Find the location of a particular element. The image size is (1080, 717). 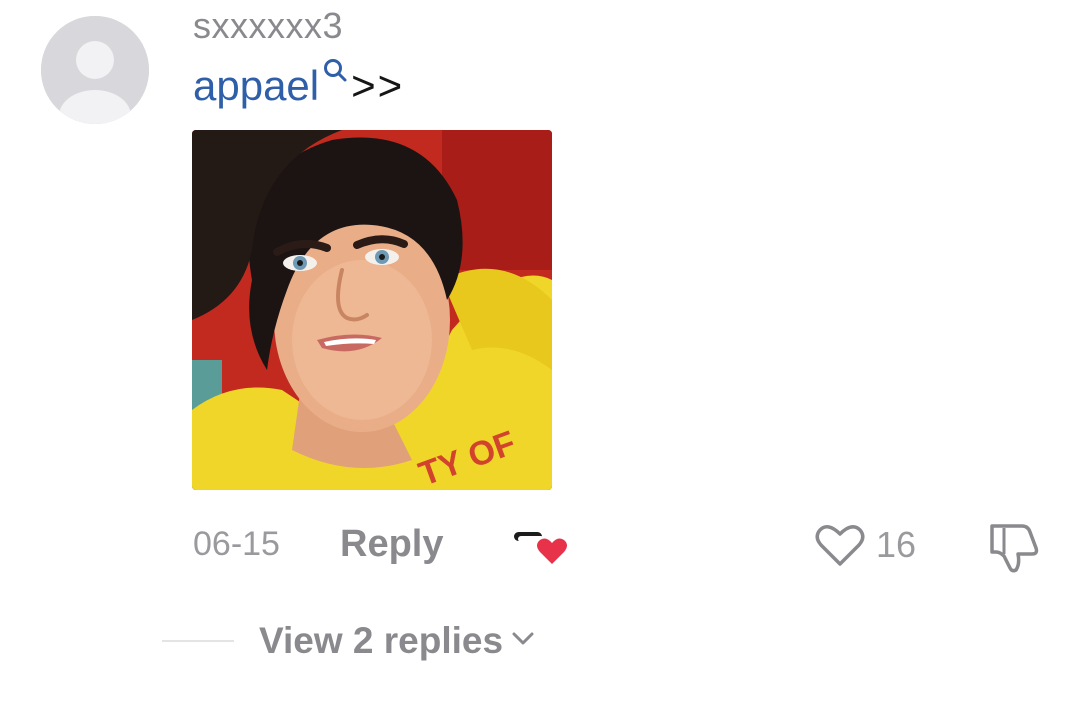

comment-actions: 06-15 Reply 16 is located at coordinates (540, 545).